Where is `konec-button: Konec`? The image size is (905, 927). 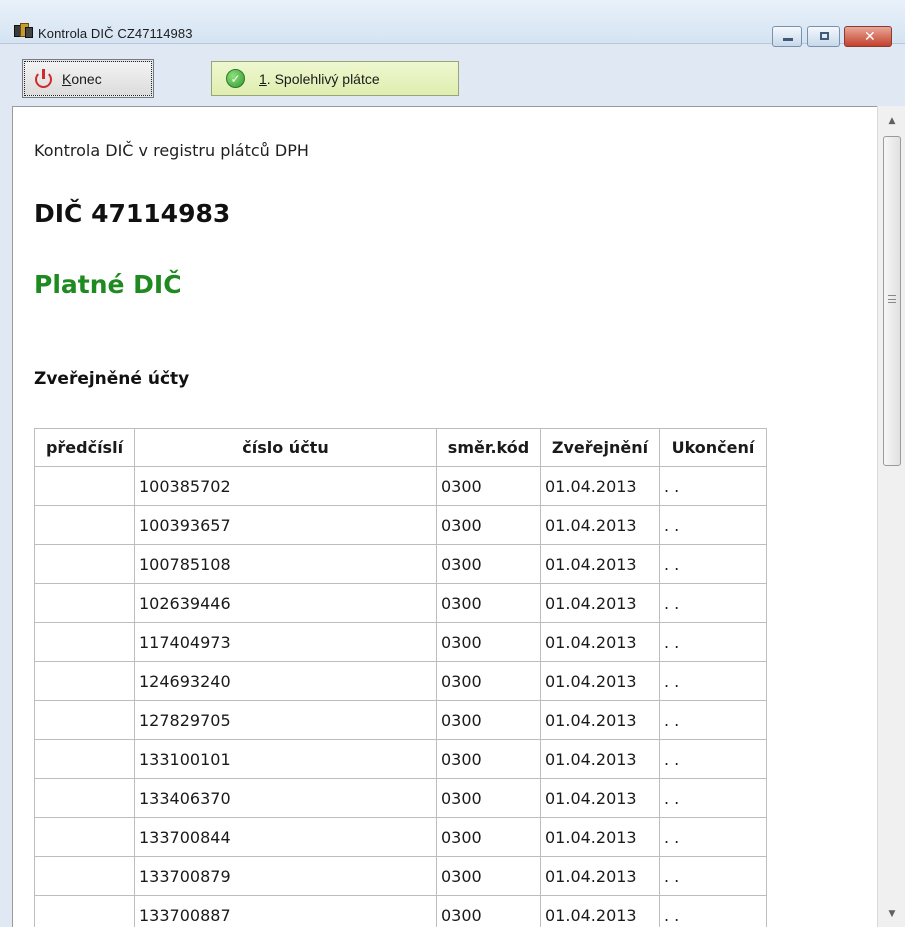
konec-button: Konec is located at coordinates (88, 78).